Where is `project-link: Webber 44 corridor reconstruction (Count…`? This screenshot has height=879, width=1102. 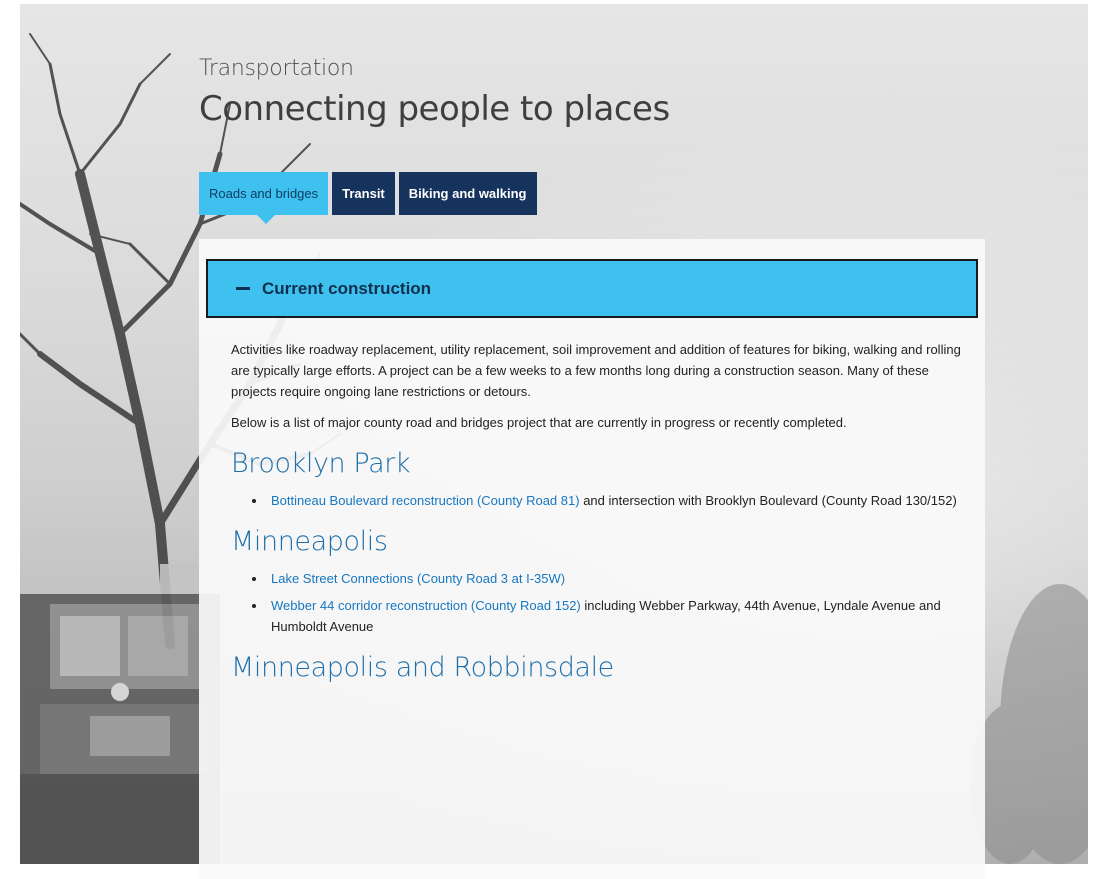 project-link: Webber 44 corridor reconstruction (Count… is located at coordinates (426, 605).